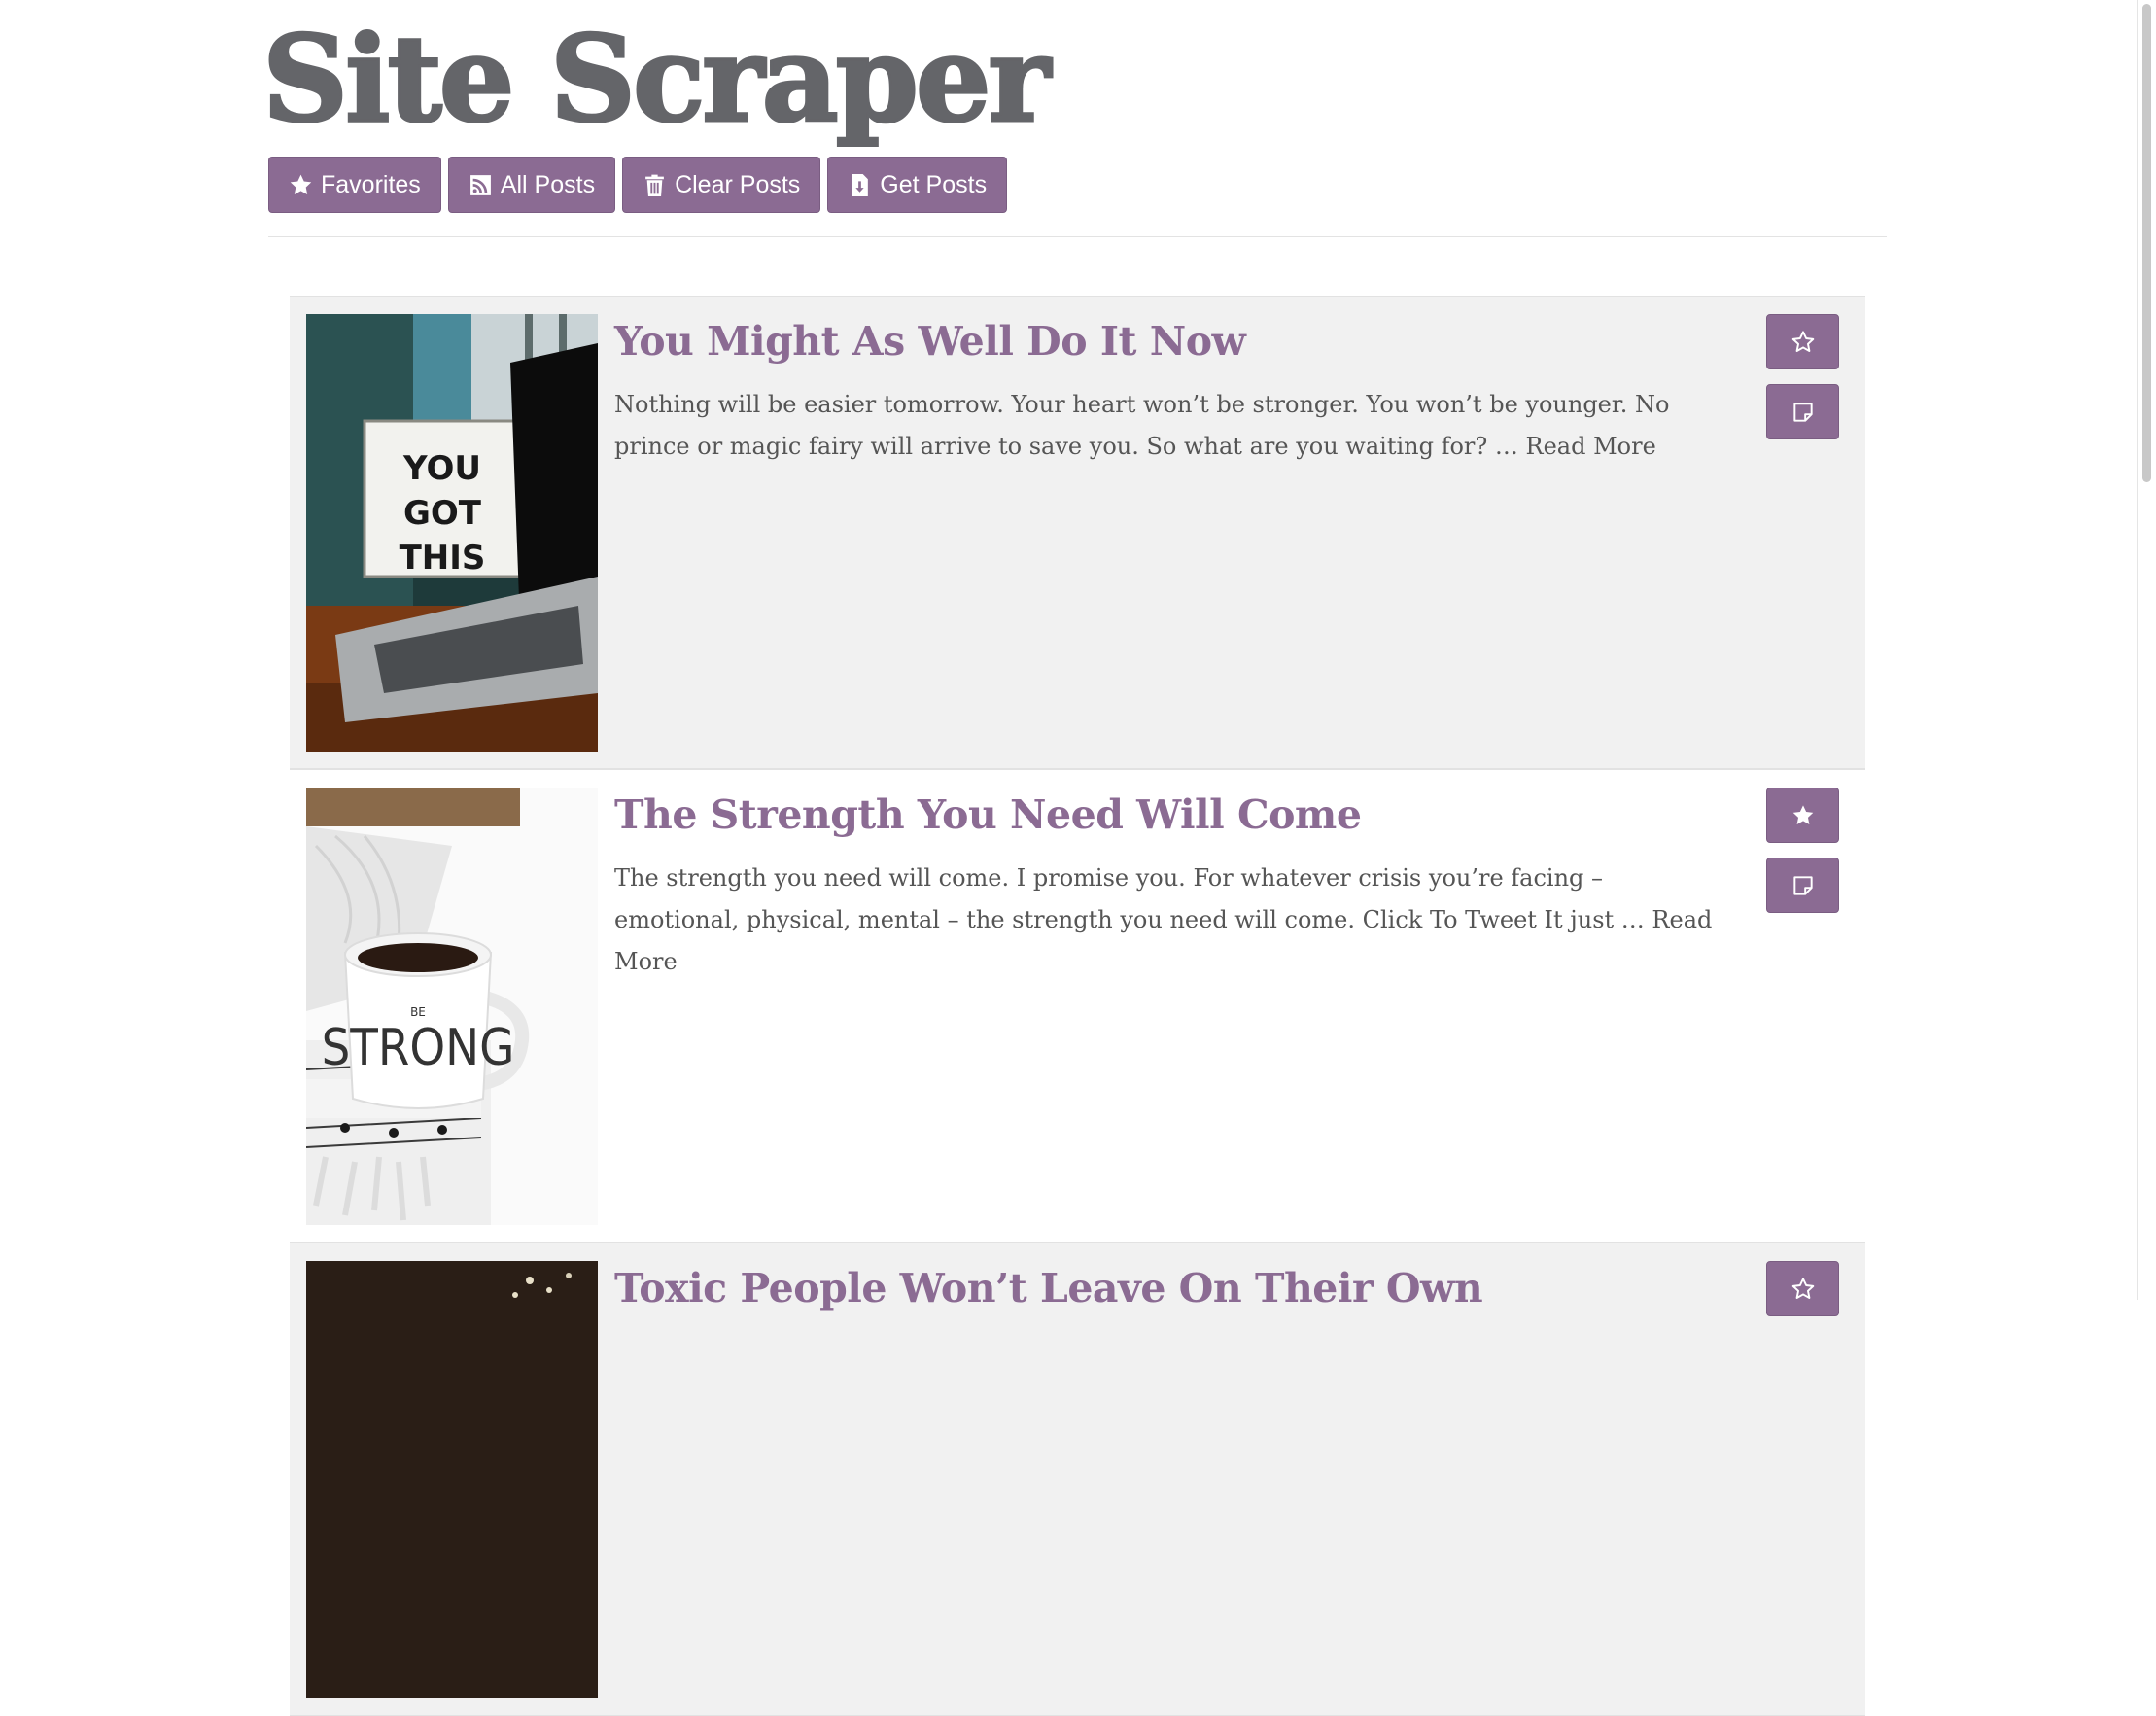  What do you see at coordinates (481, 185) in the screenshot?
I see `rss-icon` at bounding box center [481, 185].